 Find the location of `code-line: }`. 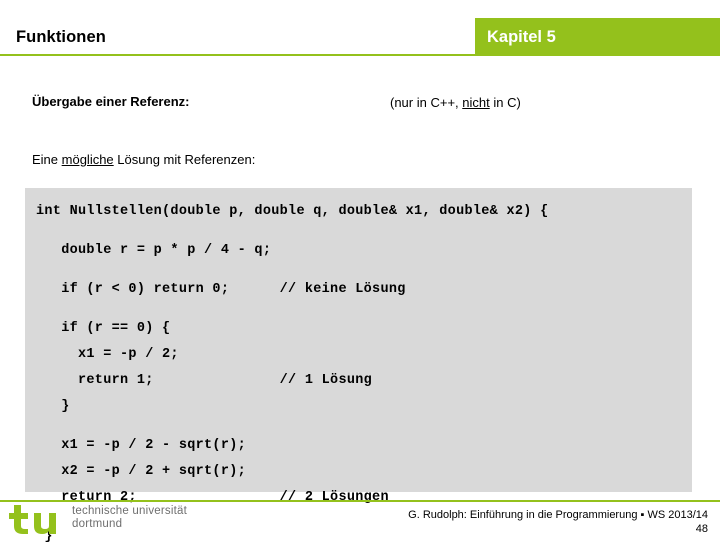

code-line: } is located at coordinates (53, 406).